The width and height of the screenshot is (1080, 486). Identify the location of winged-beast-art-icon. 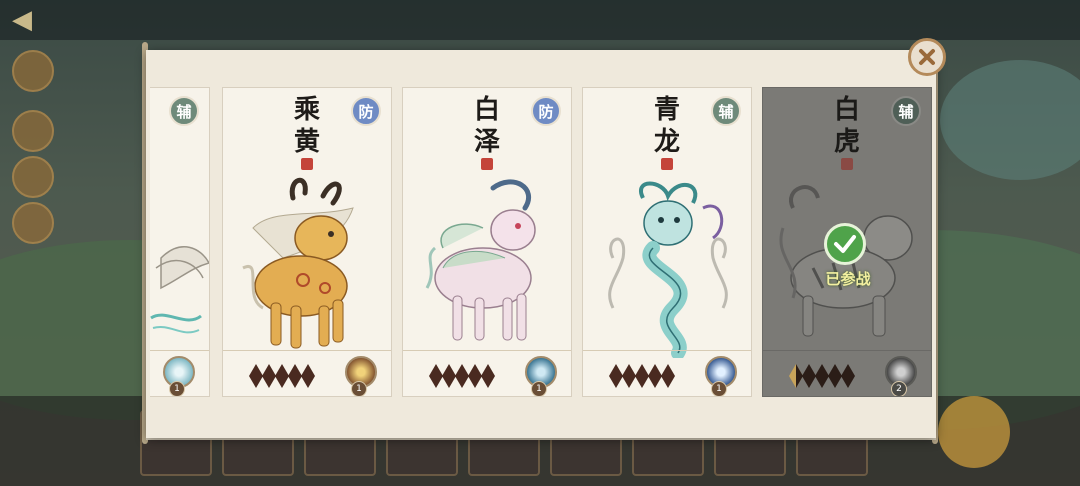
(179, 290).